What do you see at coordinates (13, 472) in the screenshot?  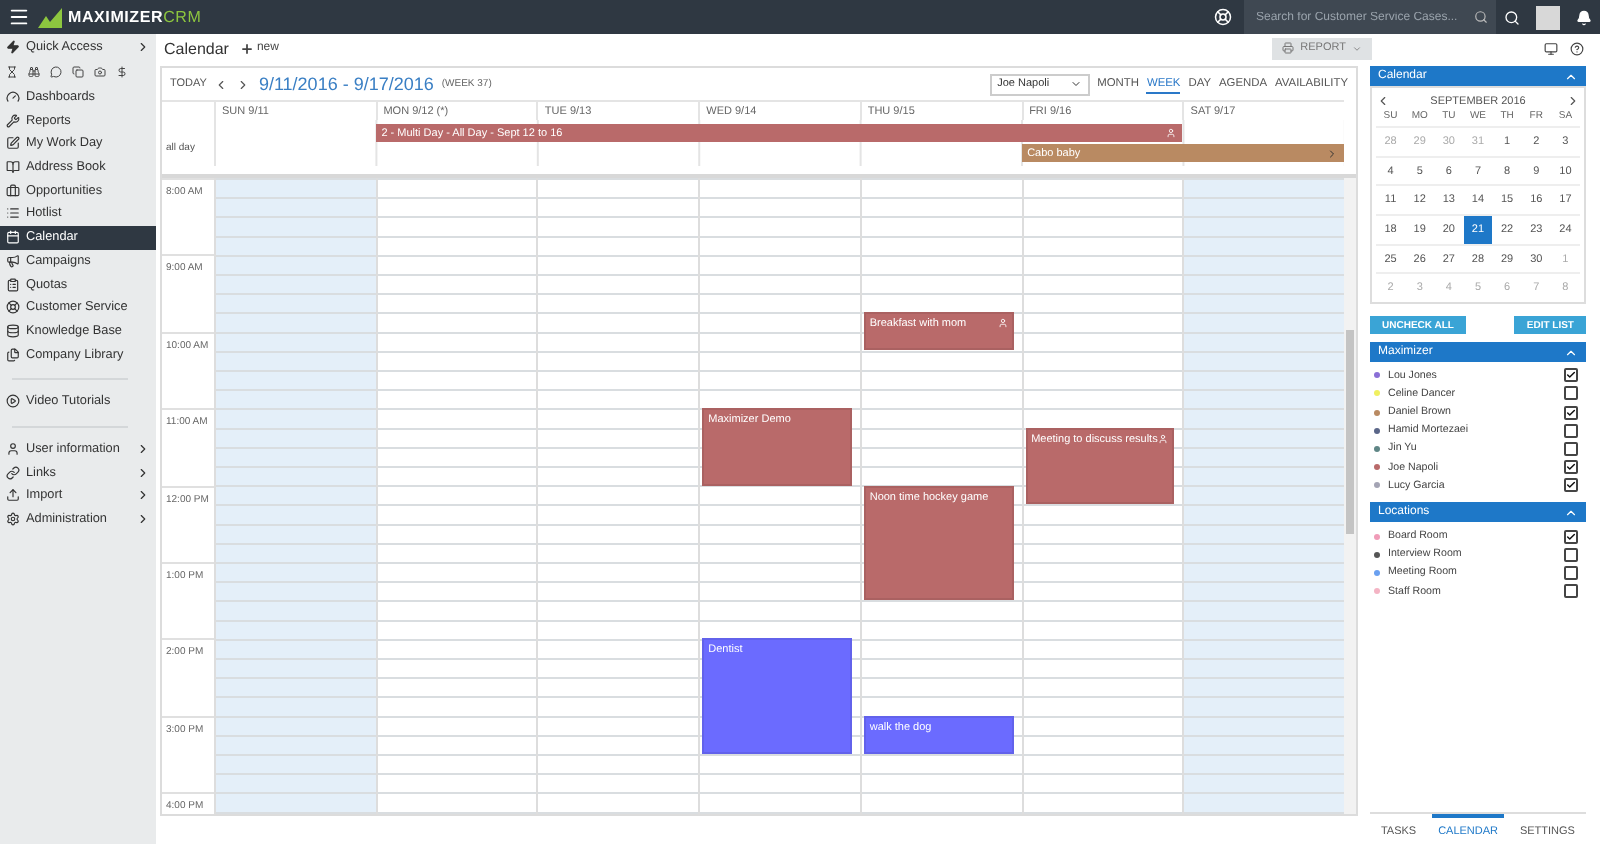 I see `link-icon` at bounding box center [13, 472].